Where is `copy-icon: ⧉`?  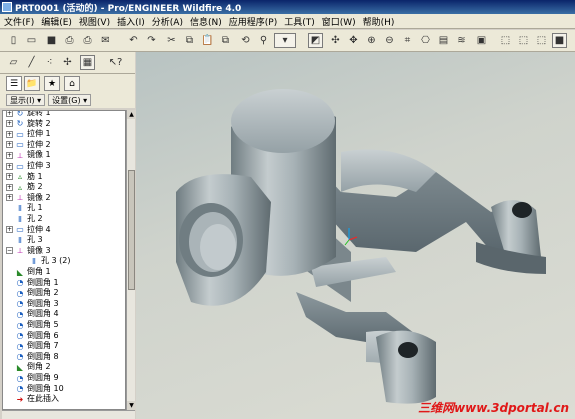
copy-icon: ⧉ is located at coordinates (189, 40).